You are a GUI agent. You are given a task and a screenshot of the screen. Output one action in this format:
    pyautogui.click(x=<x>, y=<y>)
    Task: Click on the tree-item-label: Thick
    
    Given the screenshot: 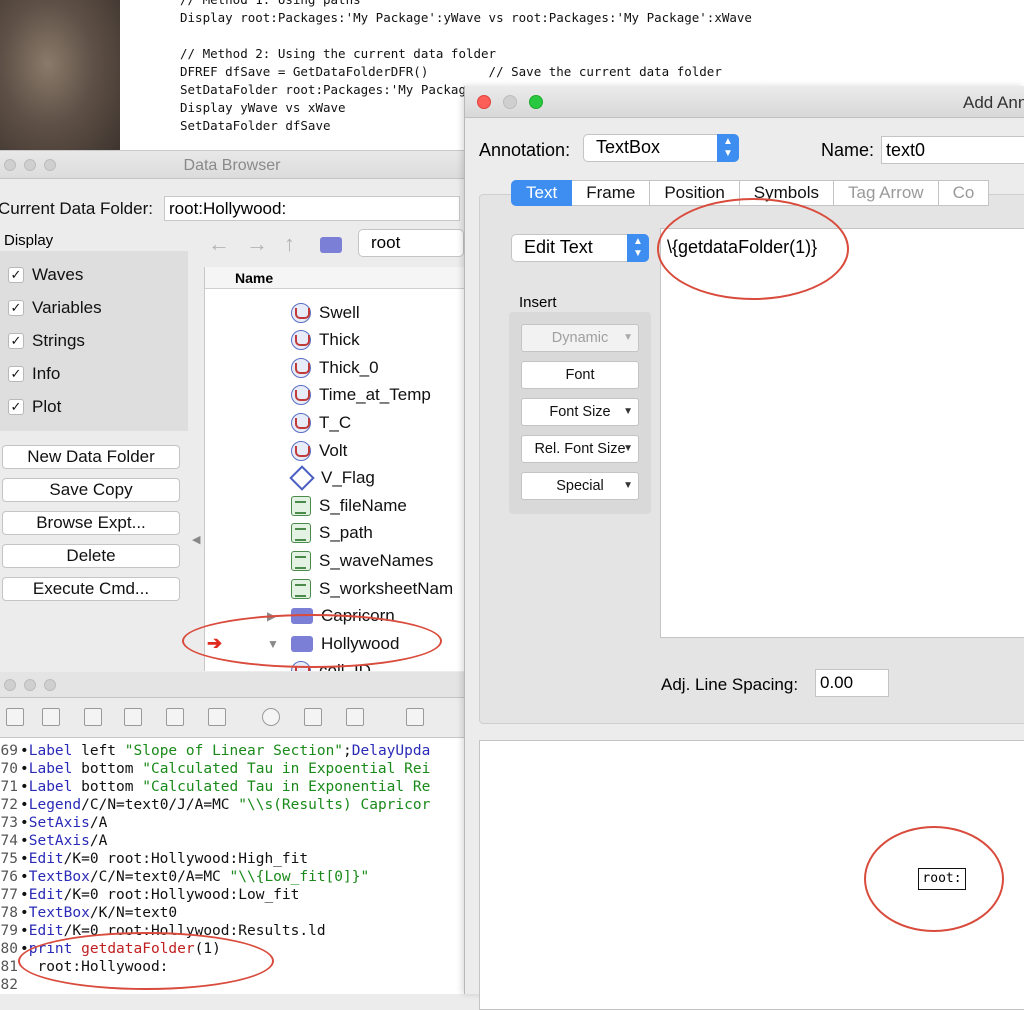 What is the action you would take?
    pyautogui.click(x=339, y=340)
    